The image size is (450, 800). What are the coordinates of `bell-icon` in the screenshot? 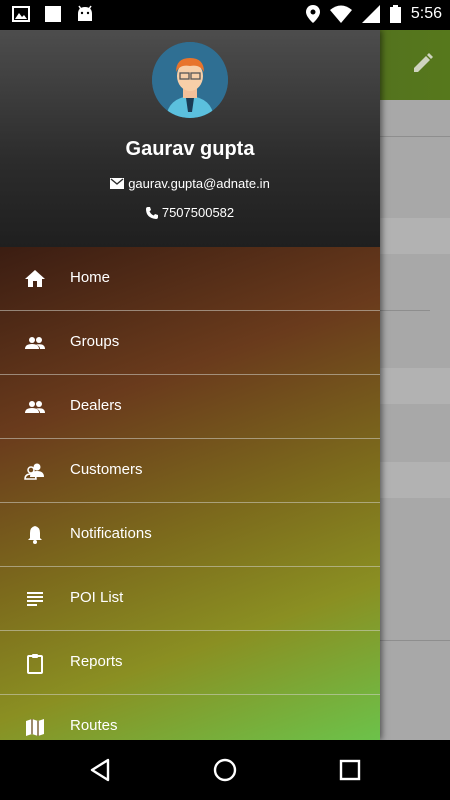 It's located at (35, 535).